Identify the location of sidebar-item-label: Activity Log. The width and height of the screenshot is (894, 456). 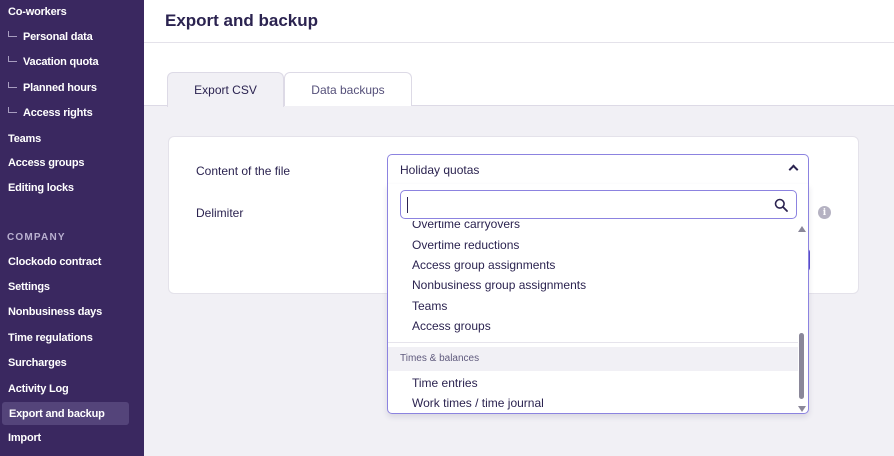
(38, 389).